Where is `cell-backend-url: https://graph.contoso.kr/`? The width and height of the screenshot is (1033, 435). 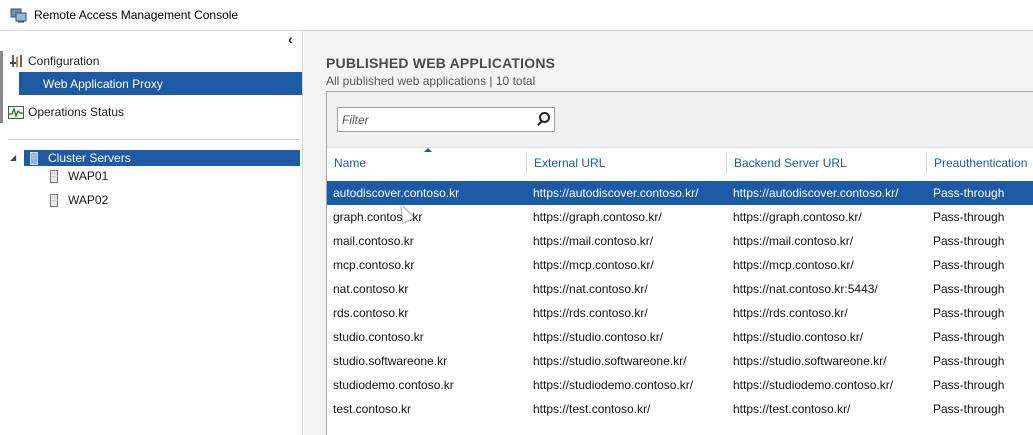
cell-backend-url: https://graph.contoso.kr/ is located at coordinates (797, 217).